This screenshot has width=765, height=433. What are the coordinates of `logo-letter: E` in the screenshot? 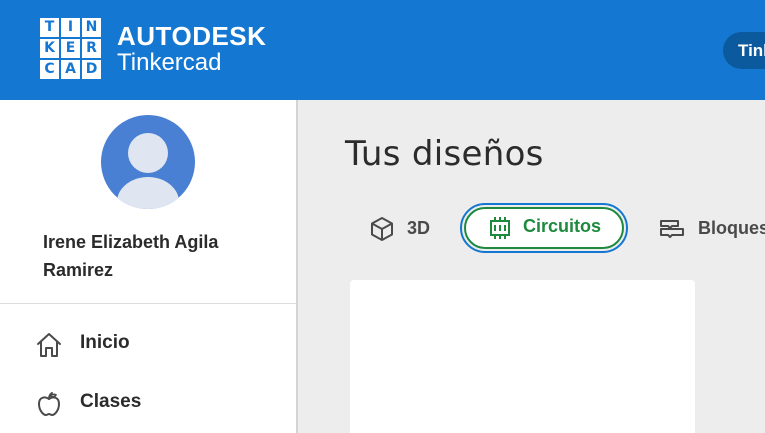 It's located at (70, 48).